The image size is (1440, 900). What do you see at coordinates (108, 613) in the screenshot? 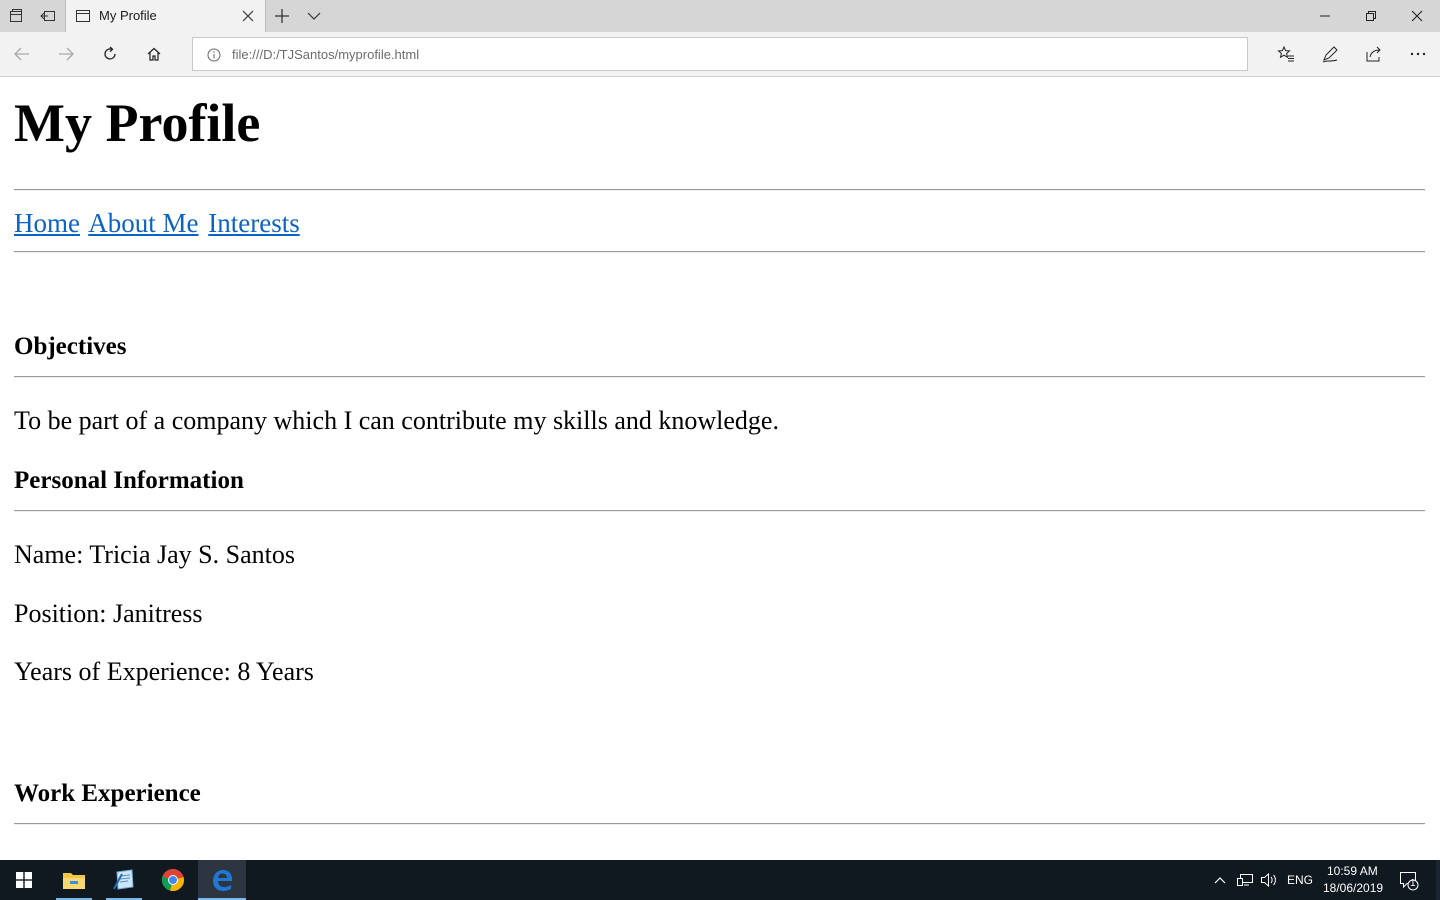
I see `position-line: Position: Janitress` at bounding box center [108, 613].